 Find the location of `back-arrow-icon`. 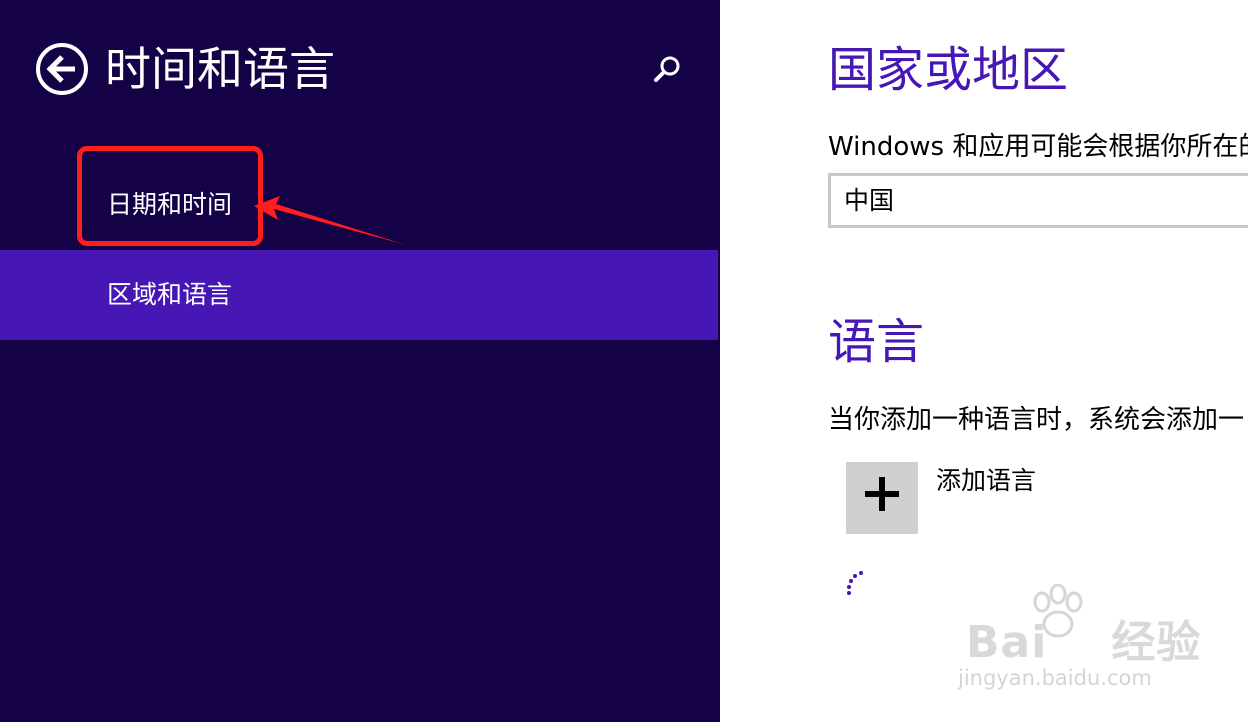

back-arrow-icon is located at coordinates (62, 69).